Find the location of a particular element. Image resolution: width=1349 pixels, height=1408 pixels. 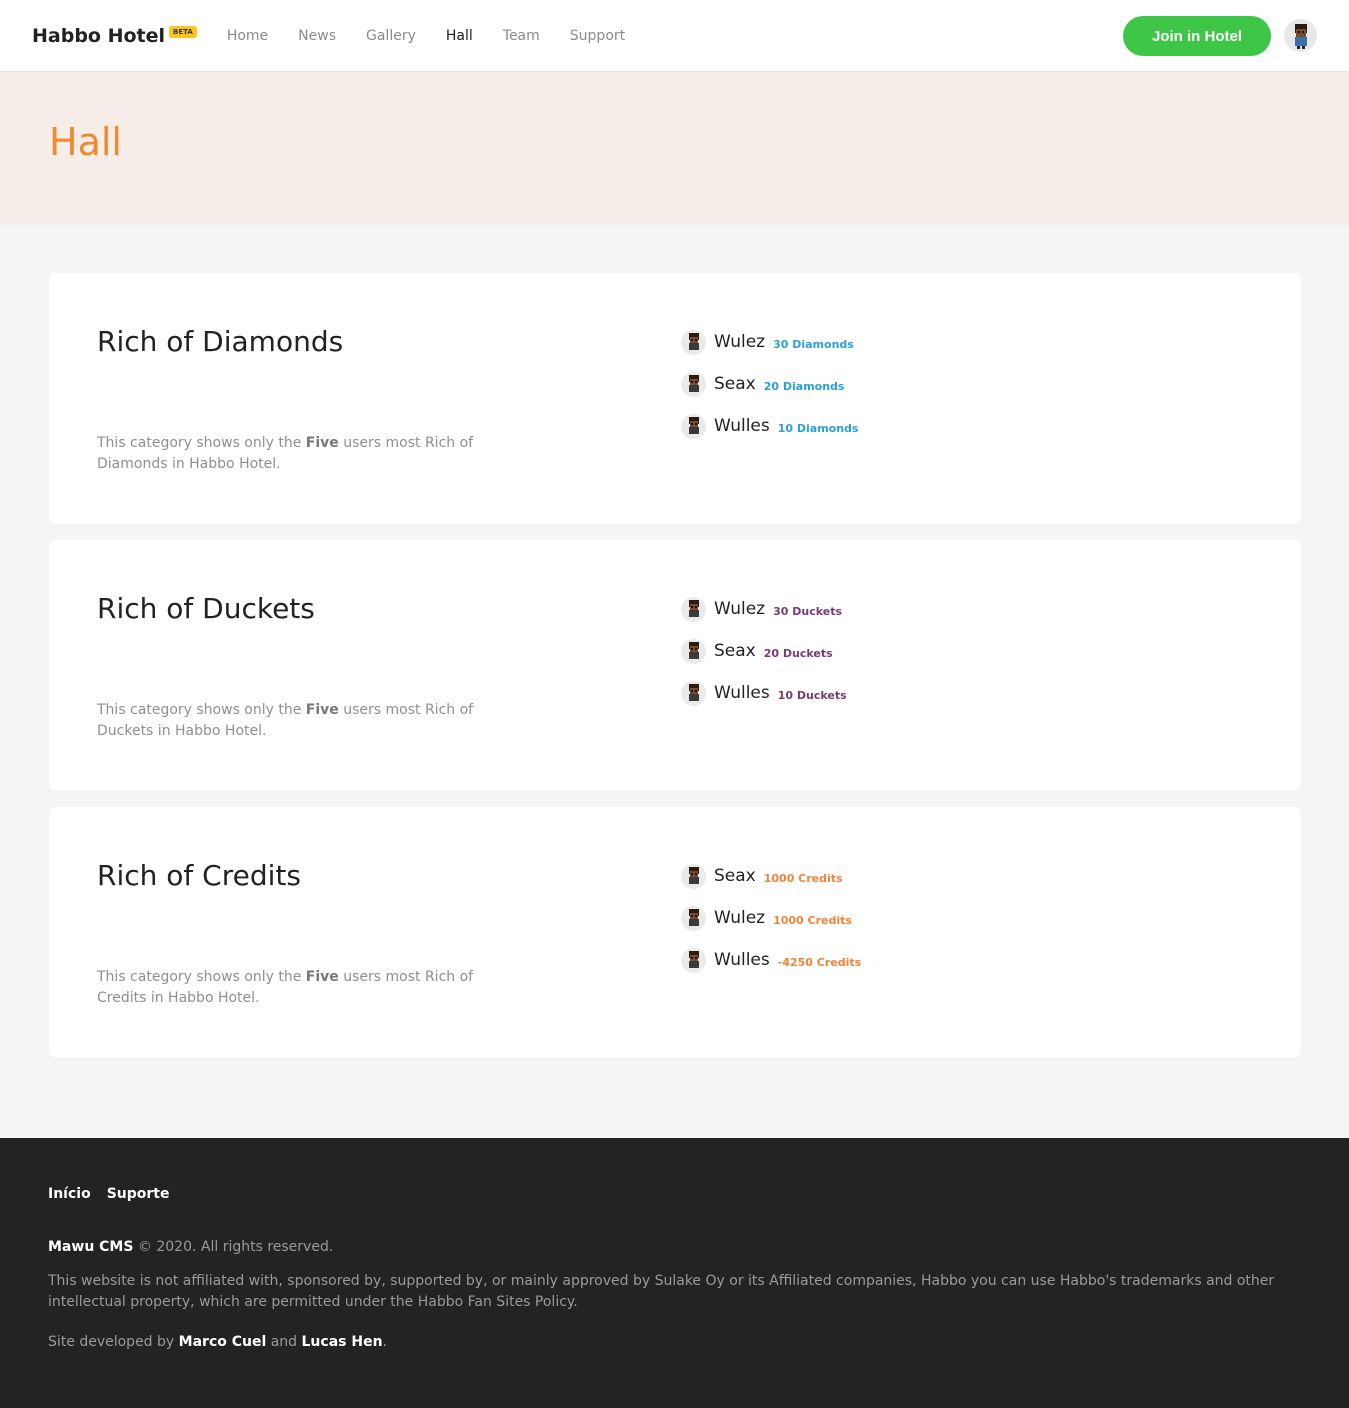

ranking-item: Seax 20 Duckets is located at coordinates (764, 651).